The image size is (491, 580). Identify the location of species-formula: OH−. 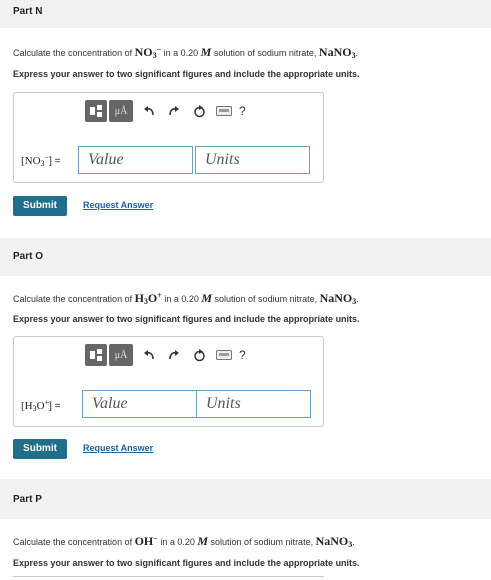
(146, 541).